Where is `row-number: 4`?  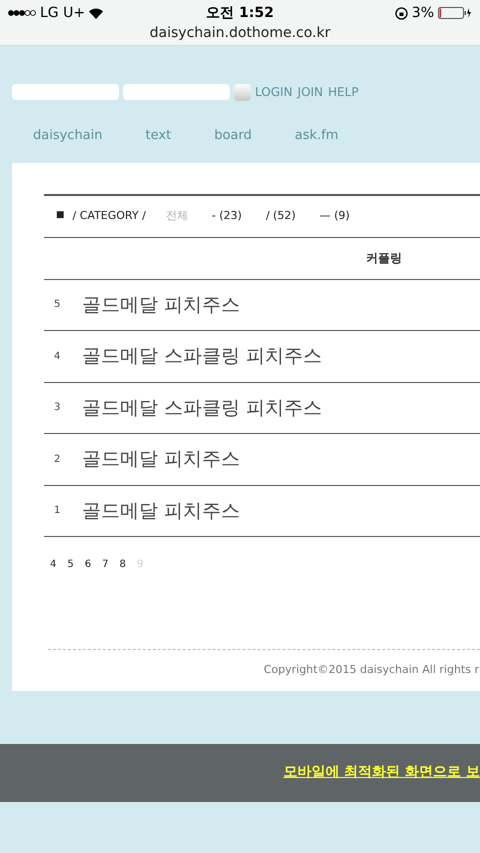
row-number: 4 is located at coordinates (58, 357).